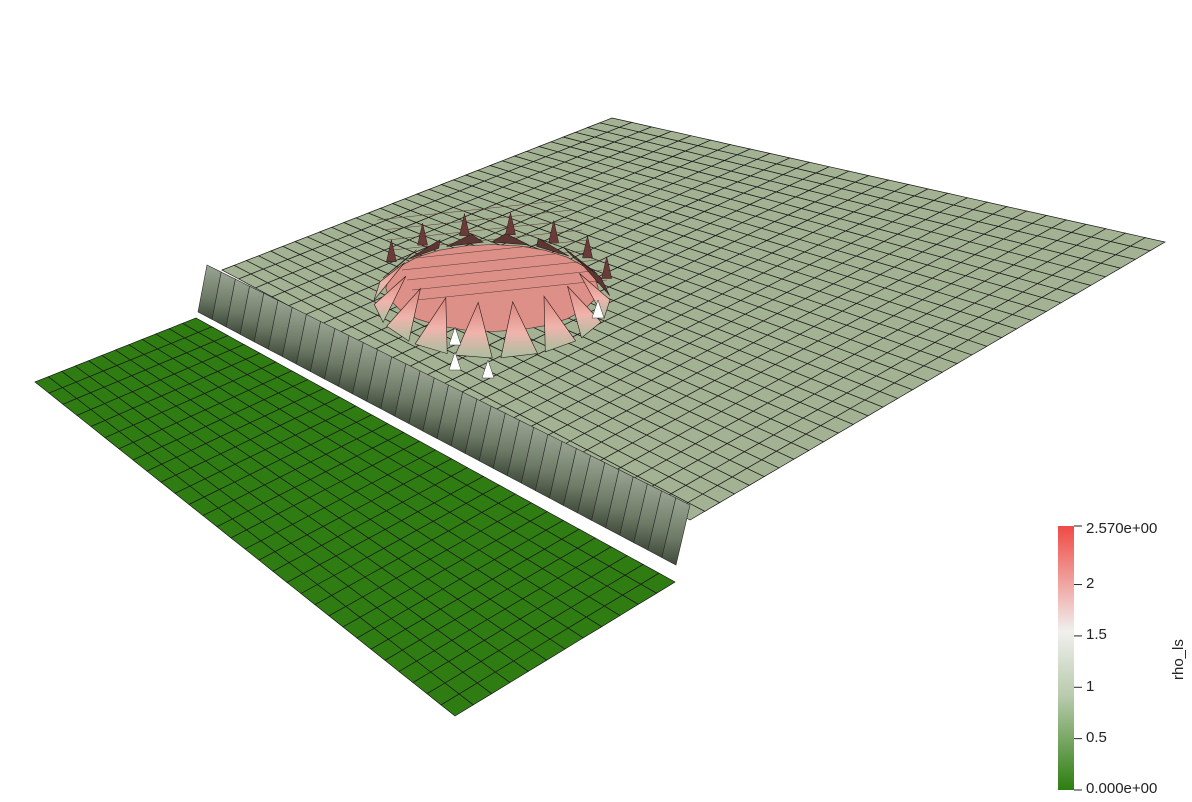 The height and width of the screenshot is (802, 1192). Describe the element at coordinates (1096, 634) in the screenshot. I see `colorbar-tick-label: 1.5` at that location.